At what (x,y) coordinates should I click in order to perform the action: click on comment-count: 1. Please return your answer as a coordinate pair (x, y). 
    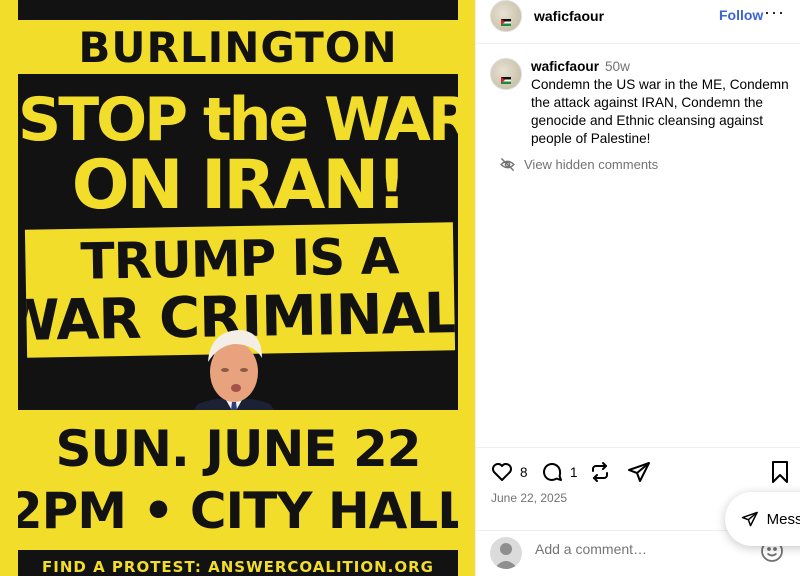
    Looking at the image, I should click on (574, 472).